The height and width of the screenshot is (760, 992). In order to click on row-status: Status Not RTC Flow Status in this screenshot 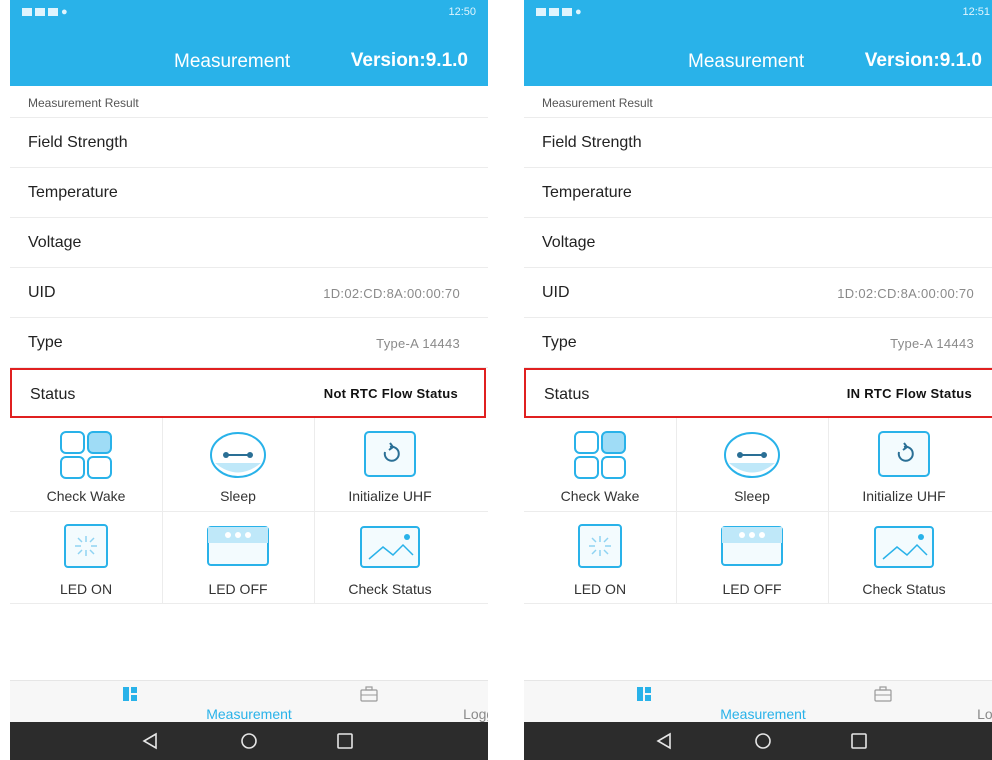, I will do `click(248, 393)`.